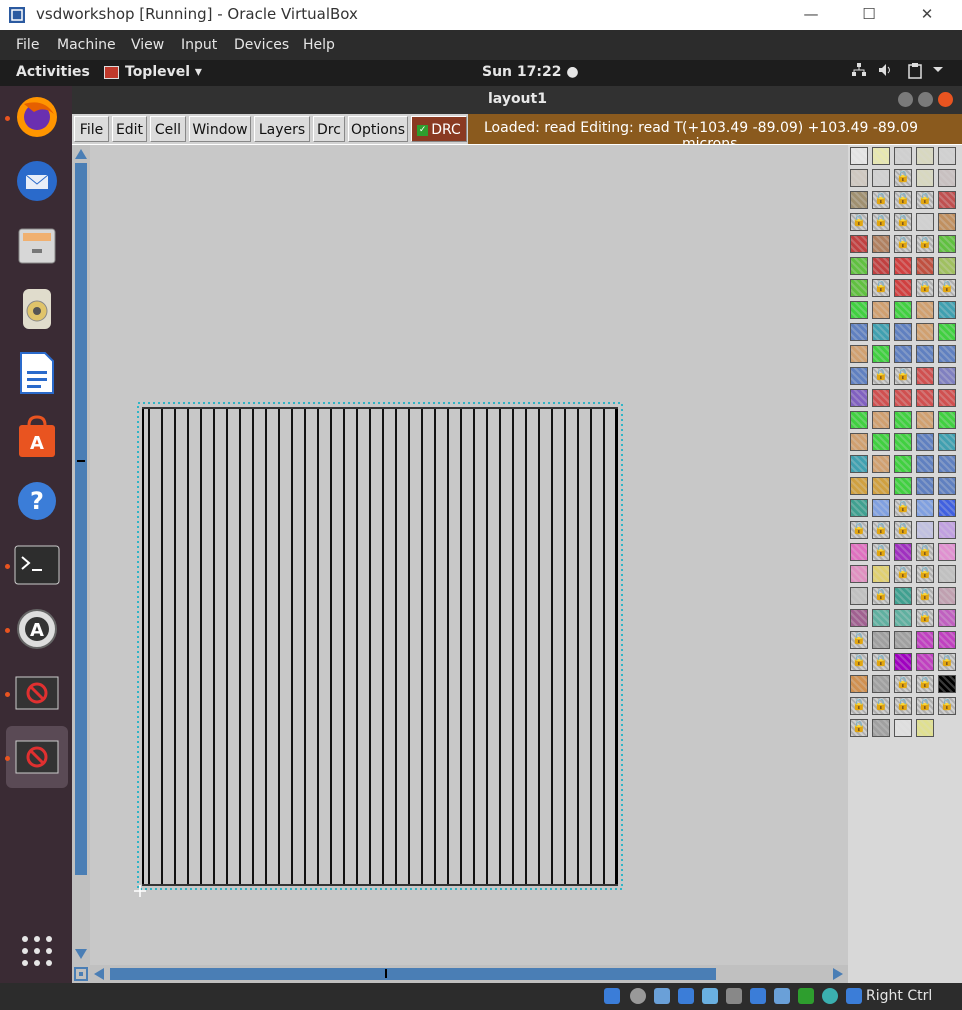  Describe the element at coordinates (859, 72) in the screenshot. I see `network-icon` at that location.